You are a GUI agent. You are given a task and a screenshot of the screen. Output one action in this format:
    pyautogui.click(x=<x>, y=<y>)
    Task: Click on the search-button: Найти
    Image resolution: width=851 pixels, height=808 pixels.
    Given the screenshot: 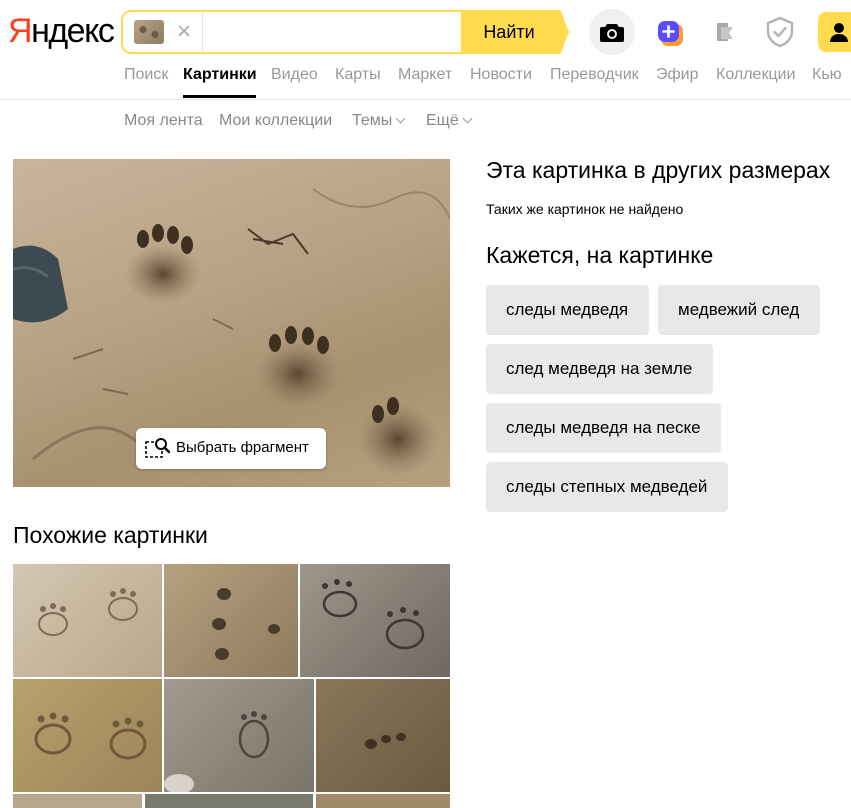 What is the action you would take?
    pyautogui.click(x=515, y=32)
    